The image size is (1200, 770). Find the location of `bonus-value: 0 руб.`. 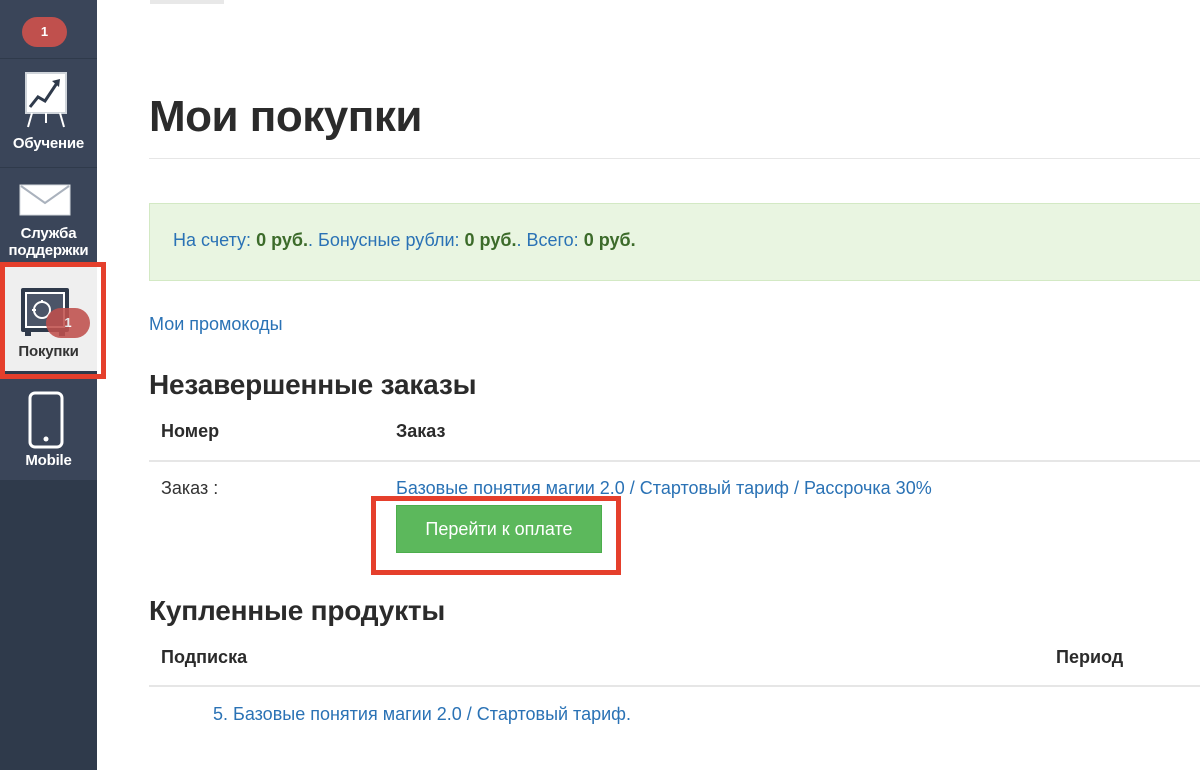

bonus-value: 0 руб. is located at coordinates (490, 240).